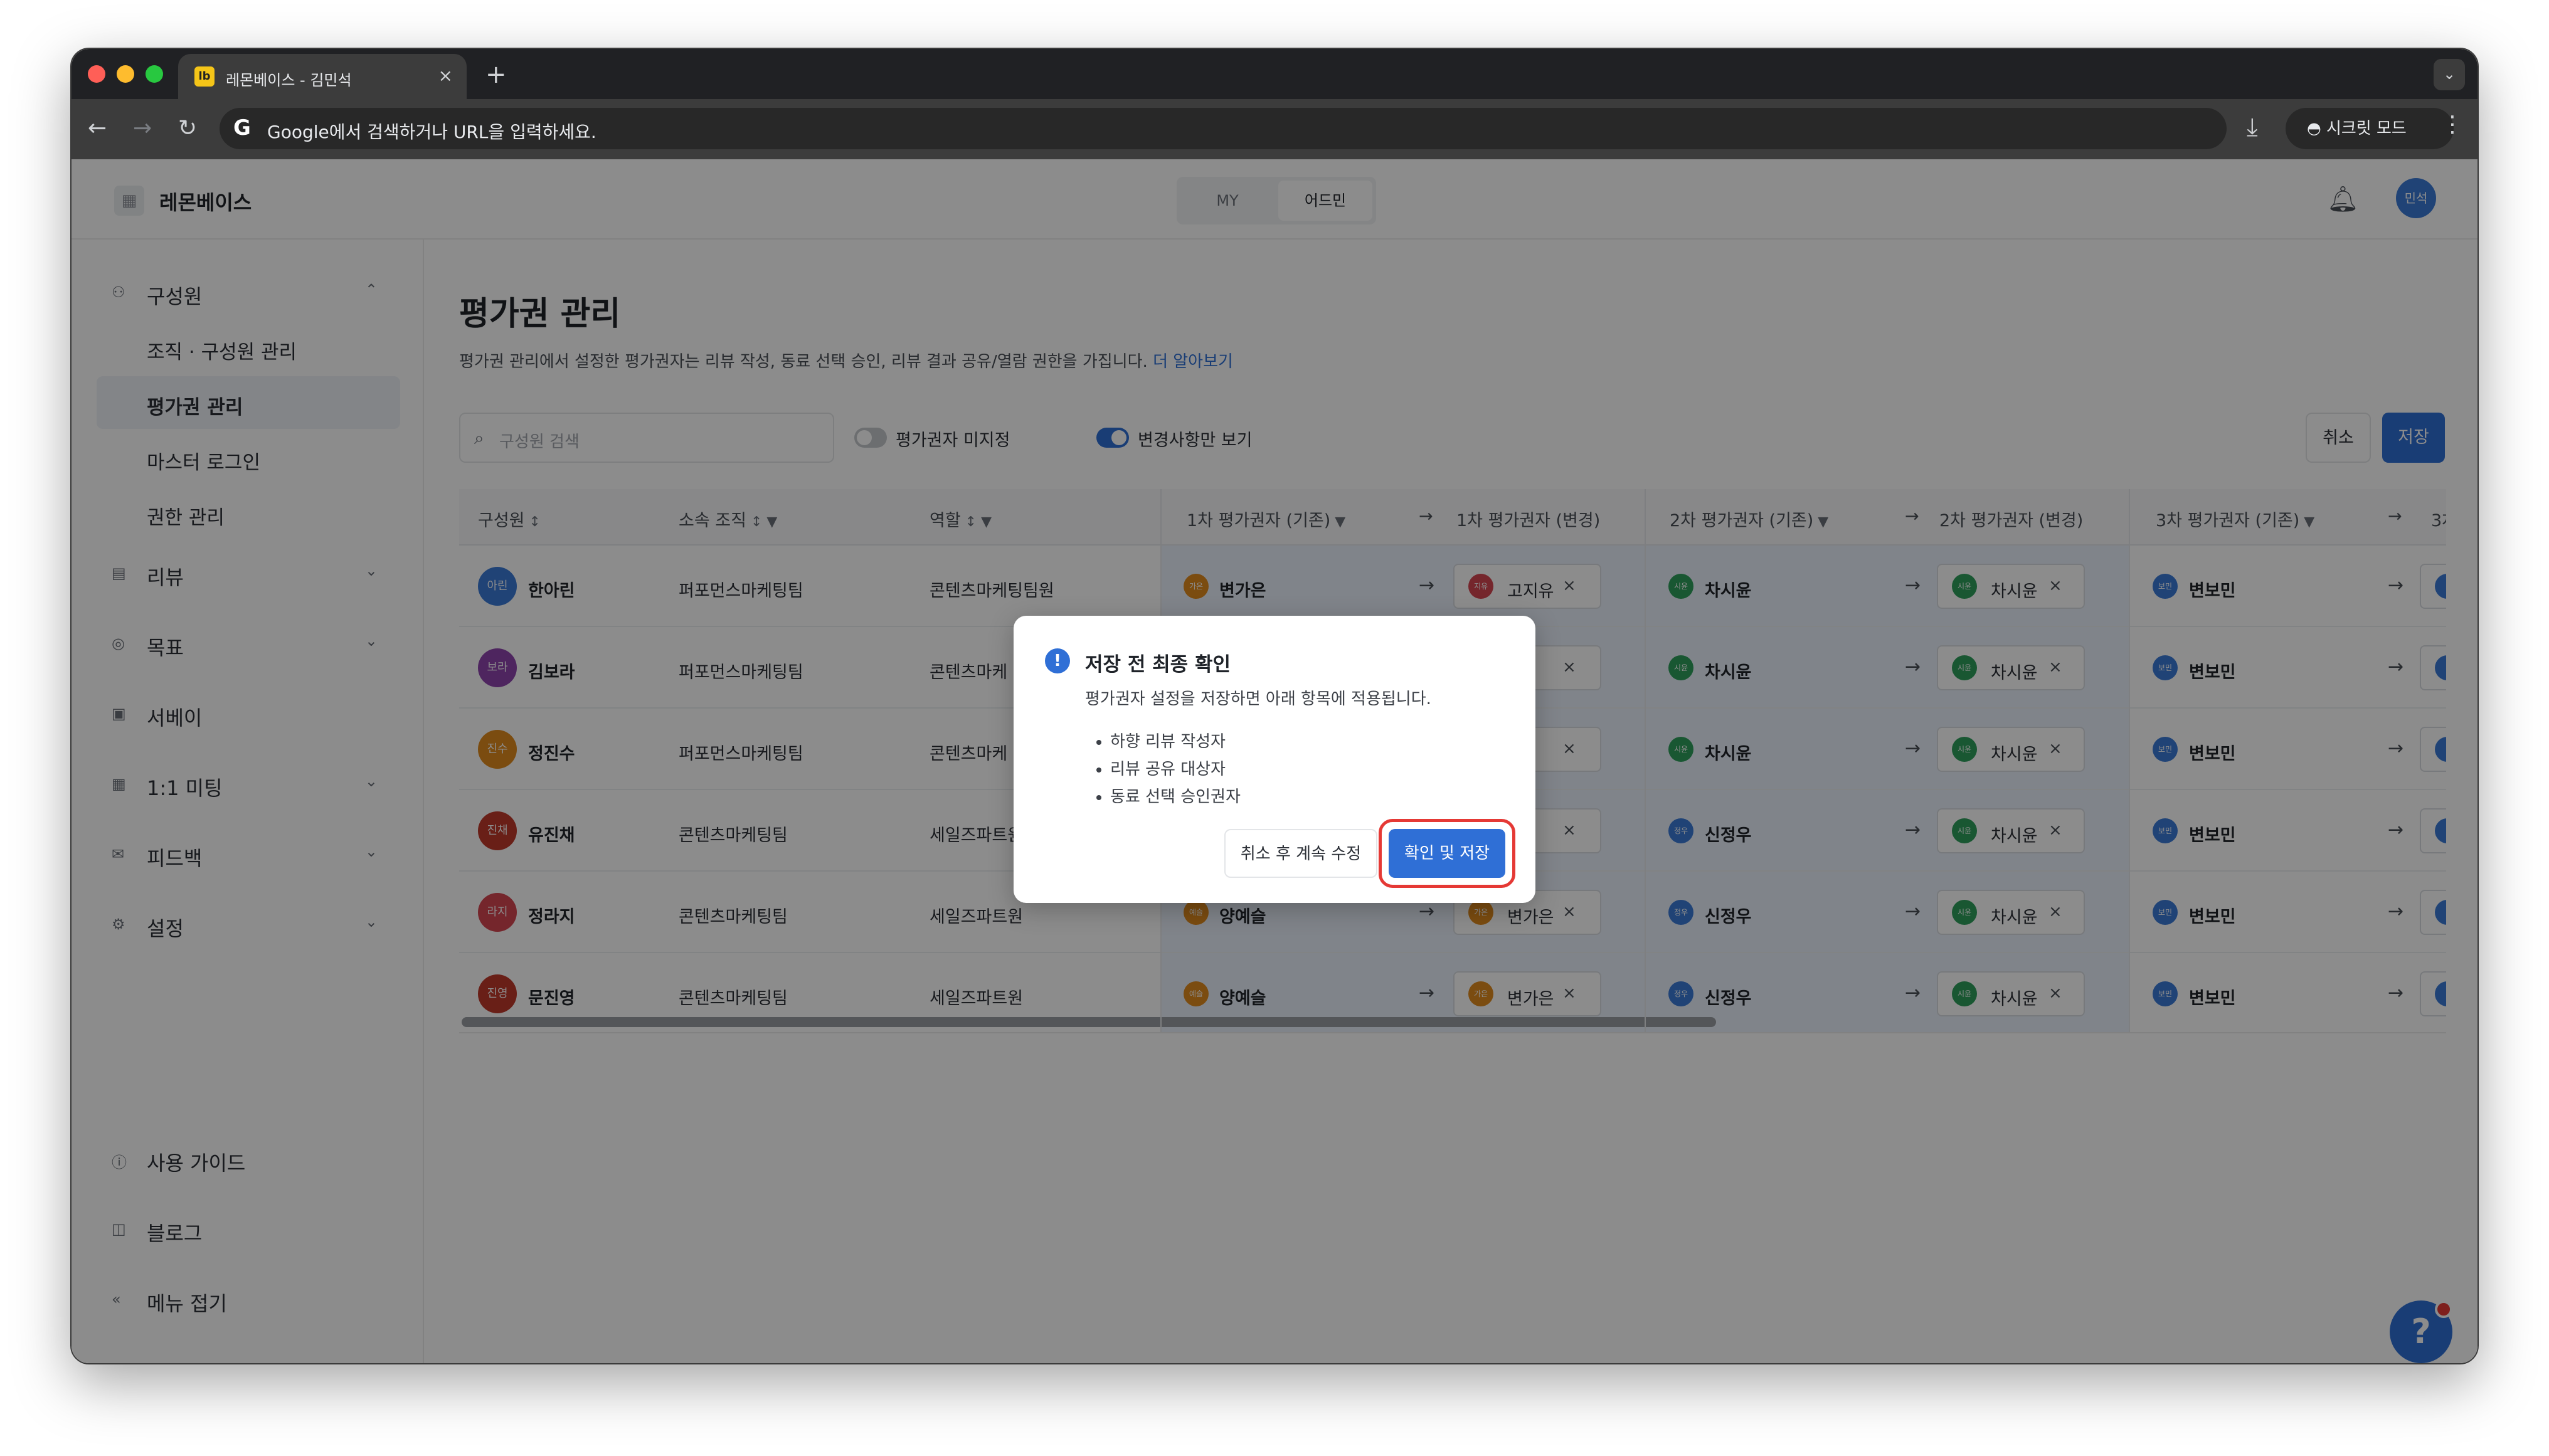  Describe the element at coordinates (1176, 798) in the screenshot. I see `list-item: 동료 선택 승인권자` at that location.